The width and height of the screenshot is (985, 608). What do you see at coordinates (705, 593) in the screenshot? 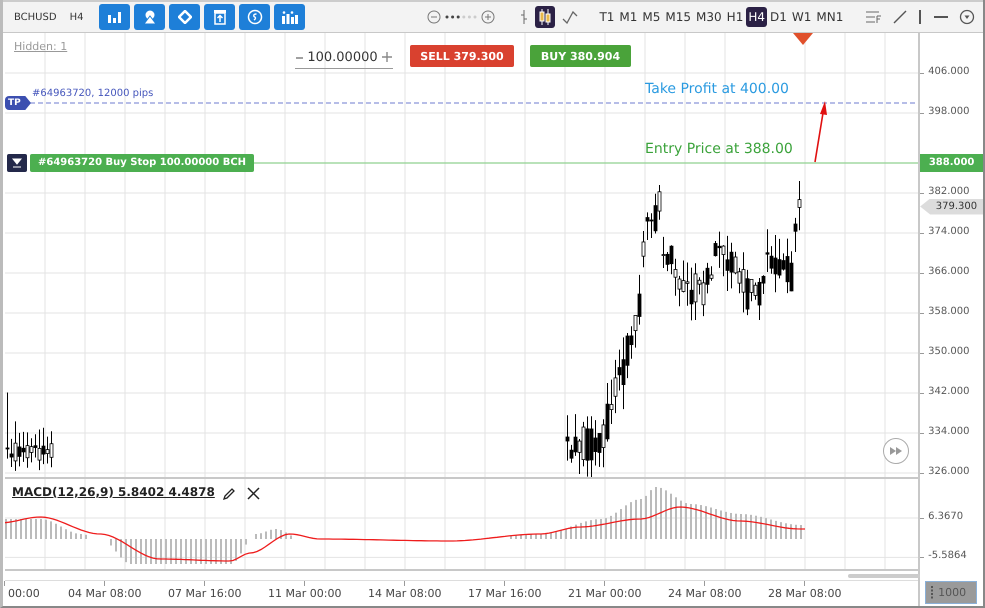
I see `time-label: 24 Mar 08:00` at bounding box center [705, 593].